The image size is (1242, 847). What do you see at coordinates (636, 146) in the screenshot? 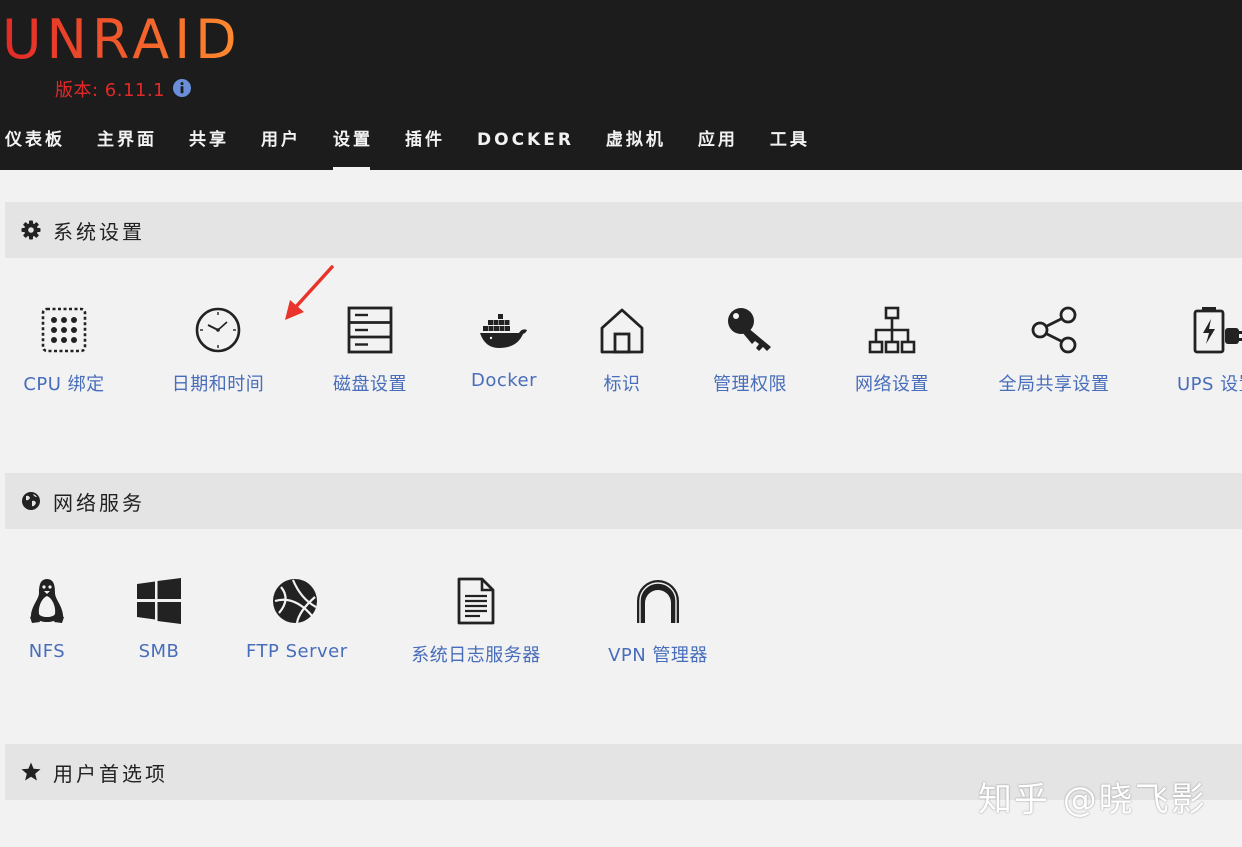
I see `nav-vms: 虚拟机` at bounding box center [636, 146].